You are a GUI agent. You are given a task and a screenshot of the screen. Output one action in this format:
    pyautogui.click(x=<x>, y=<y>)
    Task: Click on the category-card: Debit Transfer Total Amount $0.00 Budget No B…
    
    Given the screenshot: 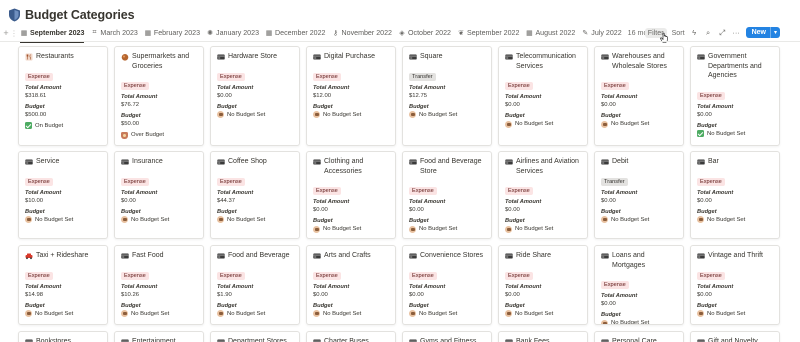 What is the action you would take?
    pyautogui.click(x=639, y=195)
    